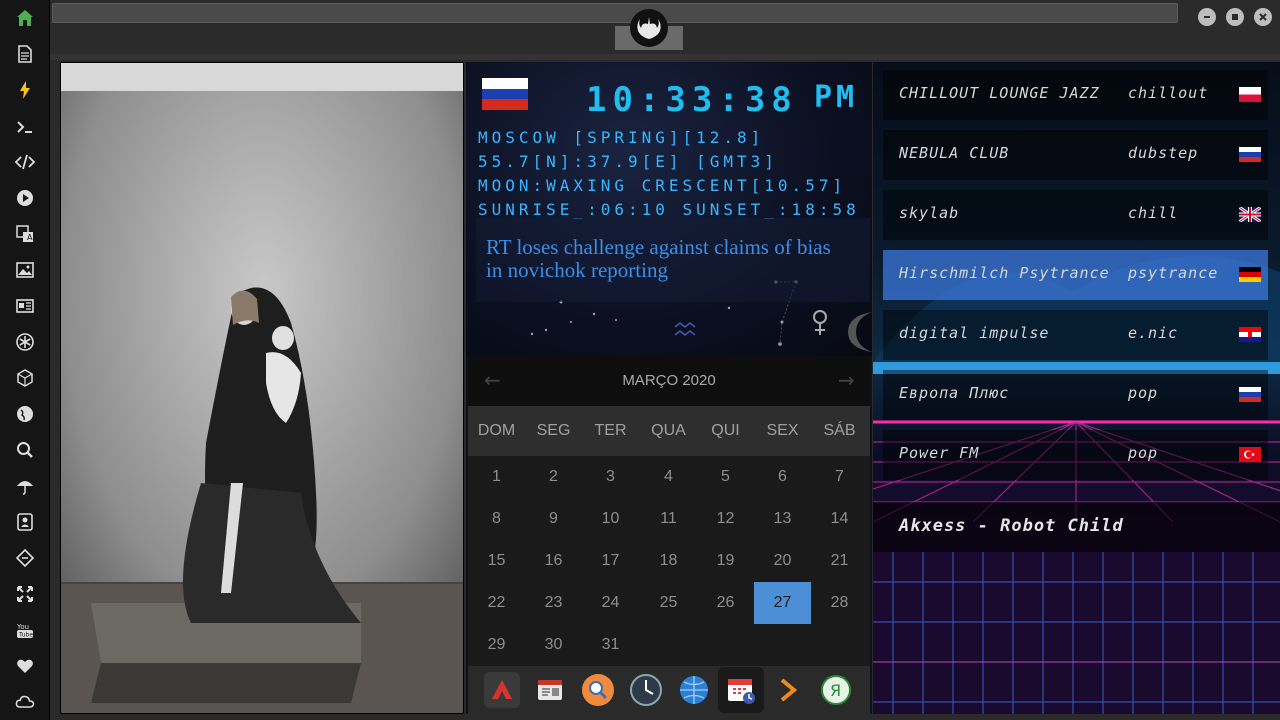  What do you see at coordinates (668, 561) in the screenshot?
I see `calendar-day: 18` at bounding box center [668, 561].